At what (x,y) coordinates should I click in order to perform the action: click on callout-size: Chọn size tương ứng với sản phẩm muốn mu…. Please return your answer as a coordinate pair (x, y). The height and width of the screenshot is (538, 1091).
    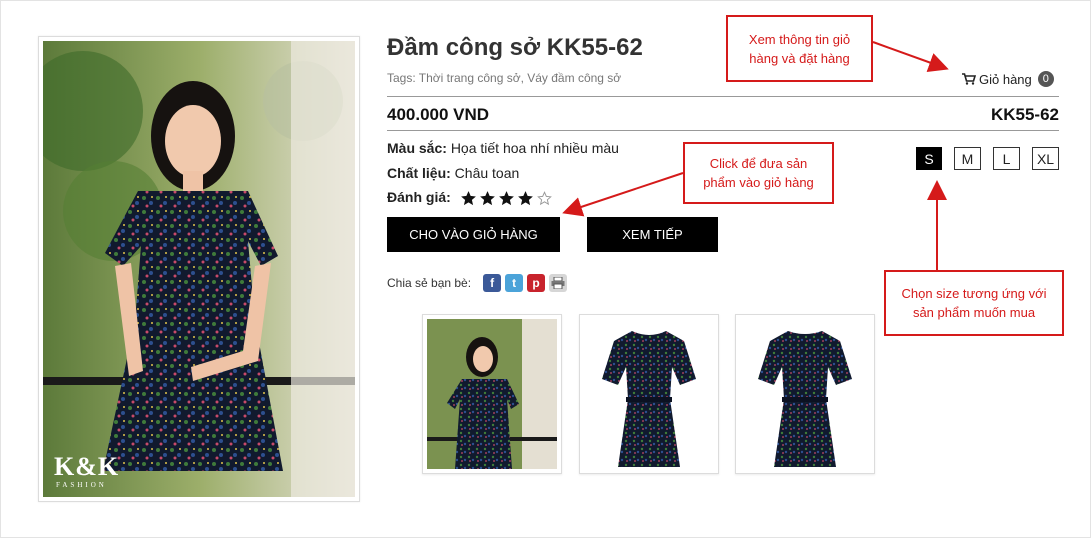
    Looking at the image, I should click on (974, 303).